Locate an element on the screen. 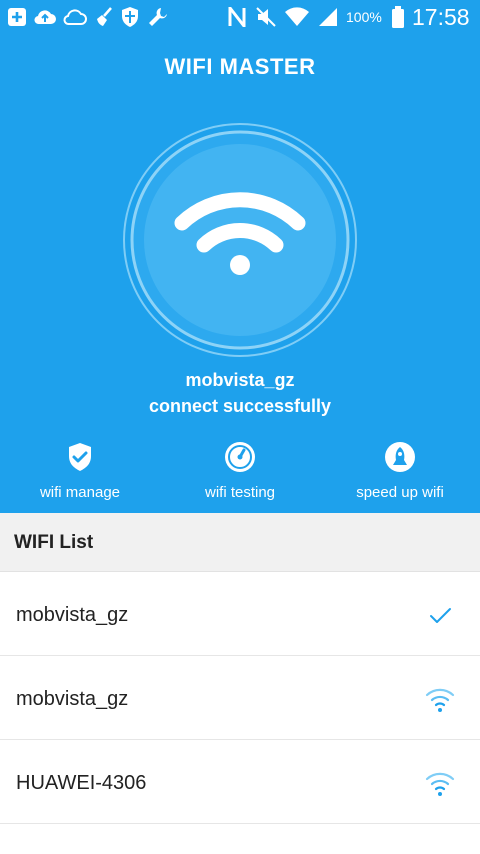  wifi-list-header: WIFI List is located at coordinates (240, 542).